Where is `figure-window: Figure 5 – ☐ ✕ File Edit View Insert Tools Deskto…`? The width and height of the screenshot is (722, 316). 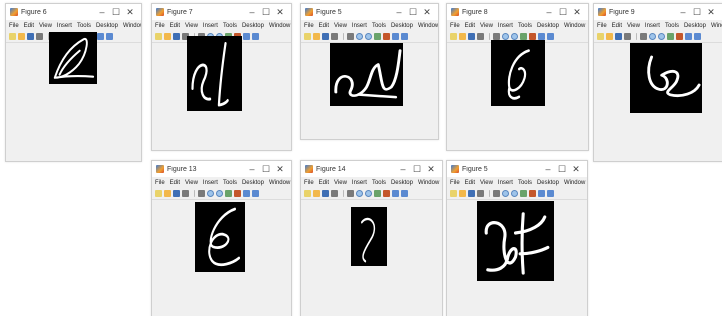 figure-window: Figure 5 – ☐ ✕ File Edit View Insert Tools Deskto… is located at coordinates (517, 238).